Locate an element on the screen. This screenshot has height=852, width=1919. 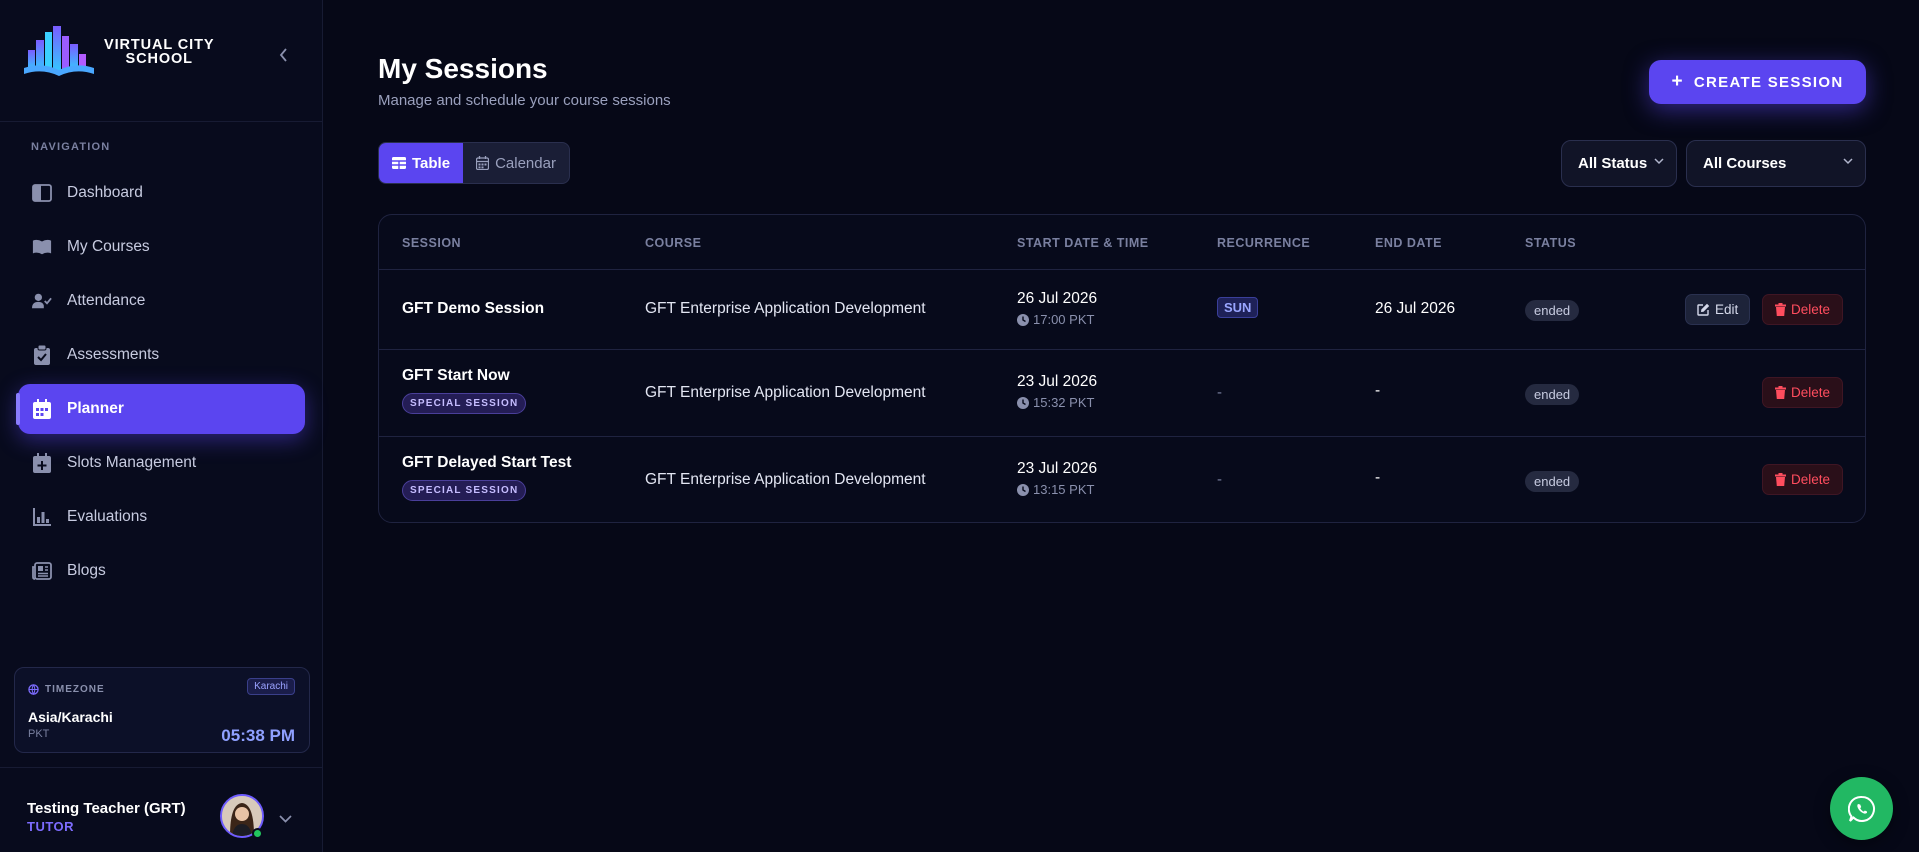
sidebar-item-label: Assessments is located at coordinates (113, 354).